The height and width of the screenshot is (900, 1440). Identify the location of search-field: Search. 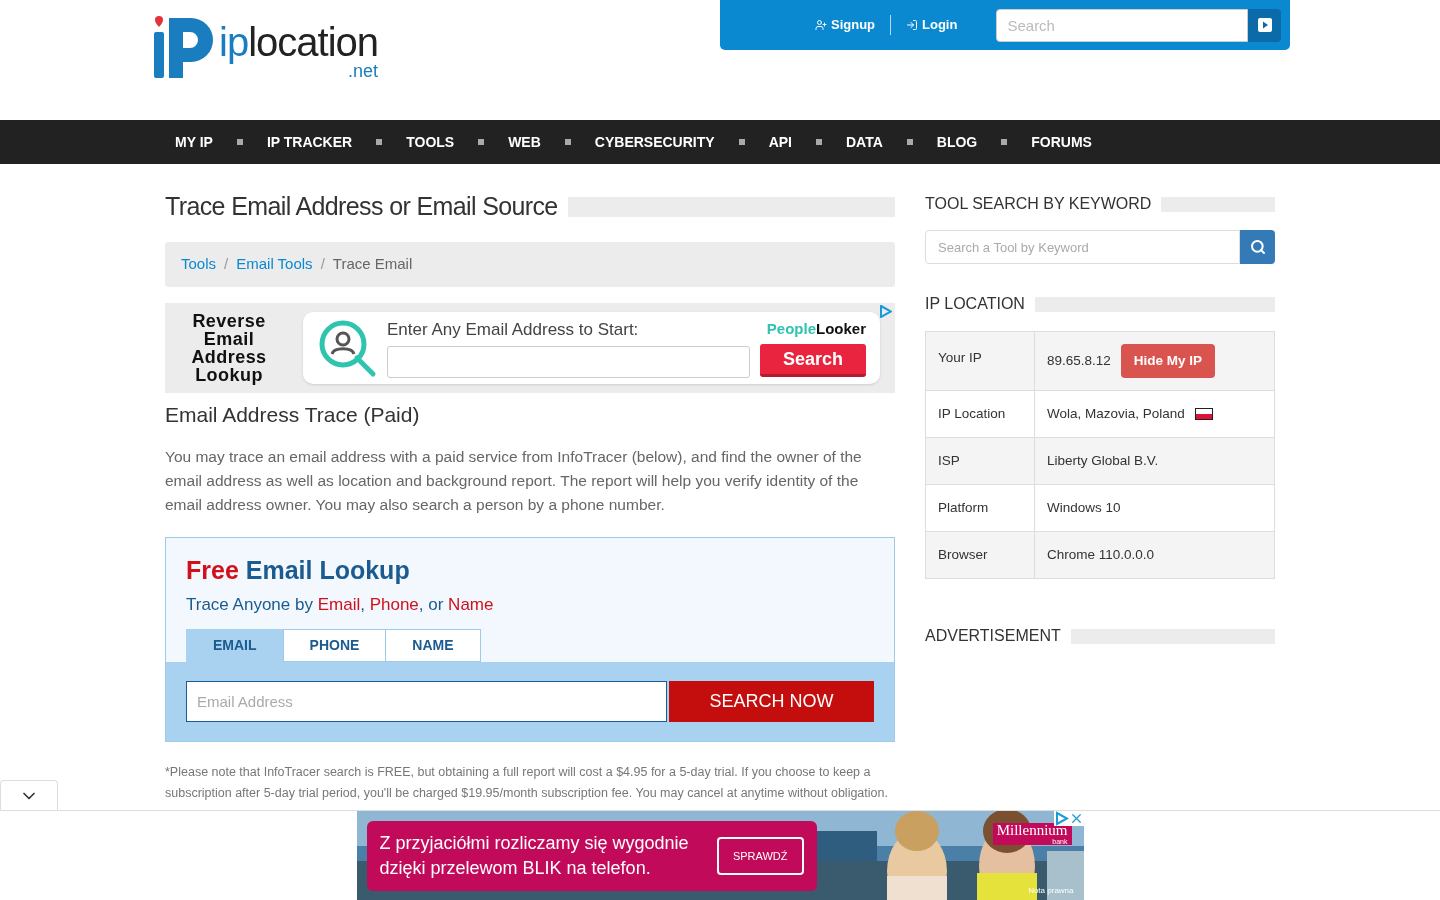
(1122, 25).